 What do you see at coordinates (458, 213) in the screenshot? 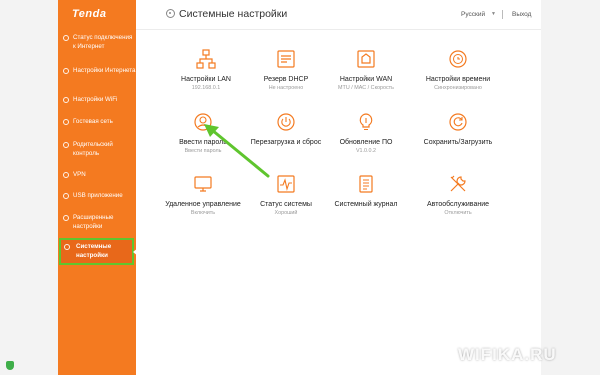
I see `tile-sub: Отключить` at bounding box center [458, 213].